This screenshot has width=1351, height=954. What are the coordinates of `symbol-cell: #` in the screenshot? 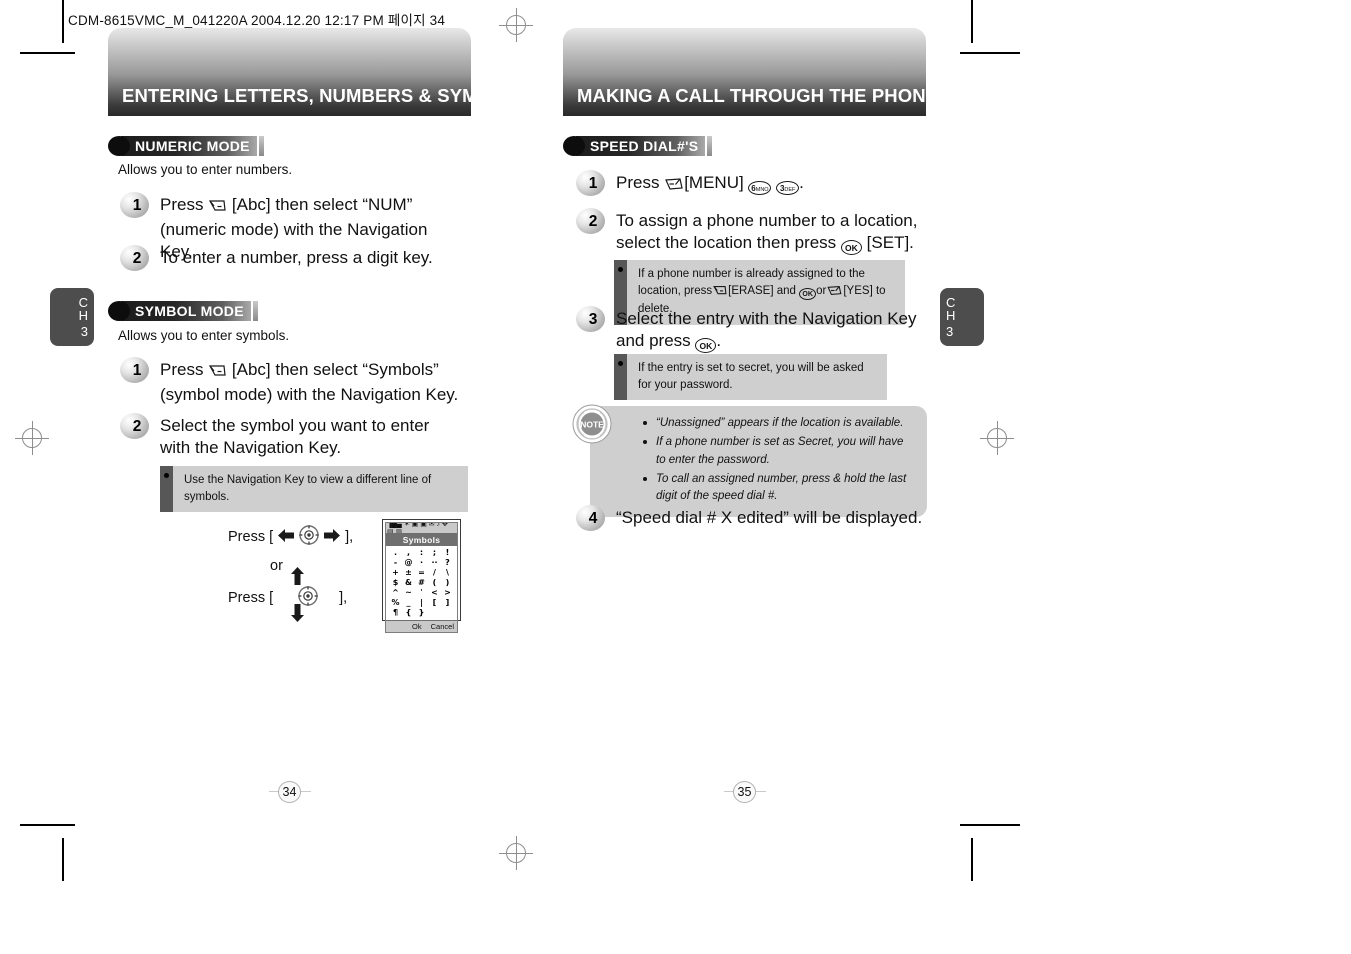 It's located at (421, 583).